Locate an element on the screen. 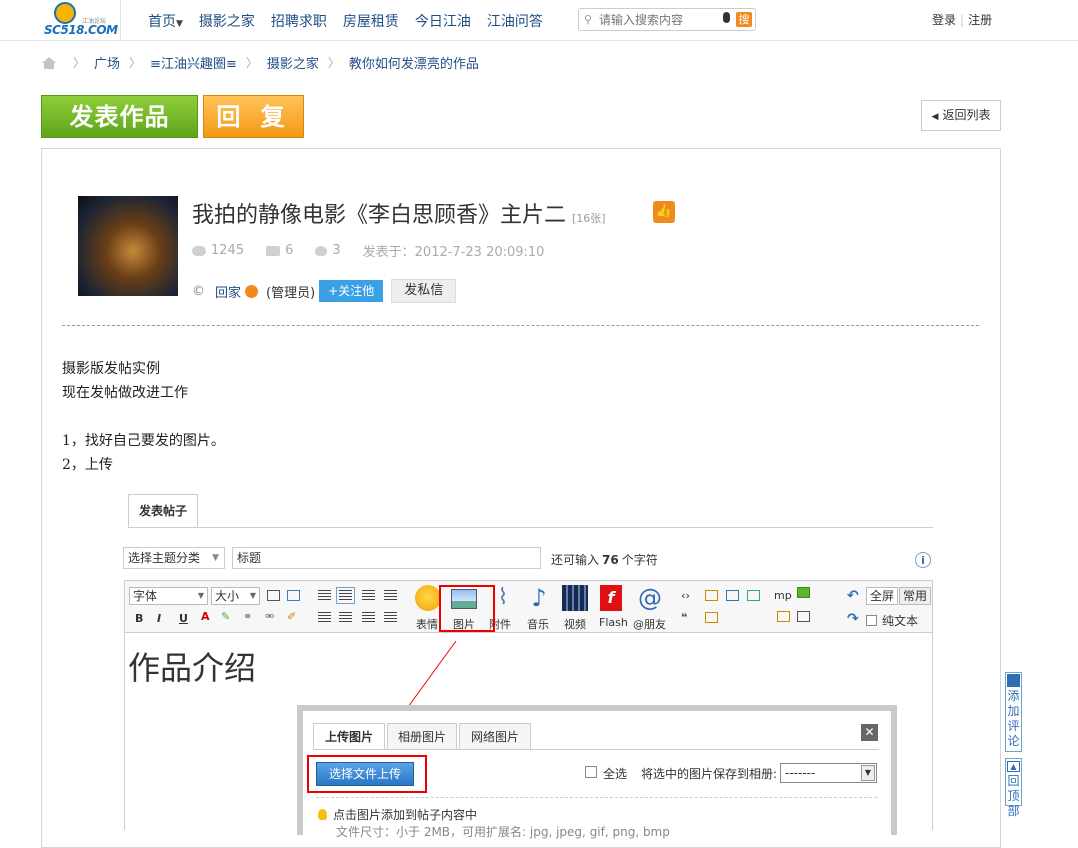  hide-icon is located at coordinates (711, 595).